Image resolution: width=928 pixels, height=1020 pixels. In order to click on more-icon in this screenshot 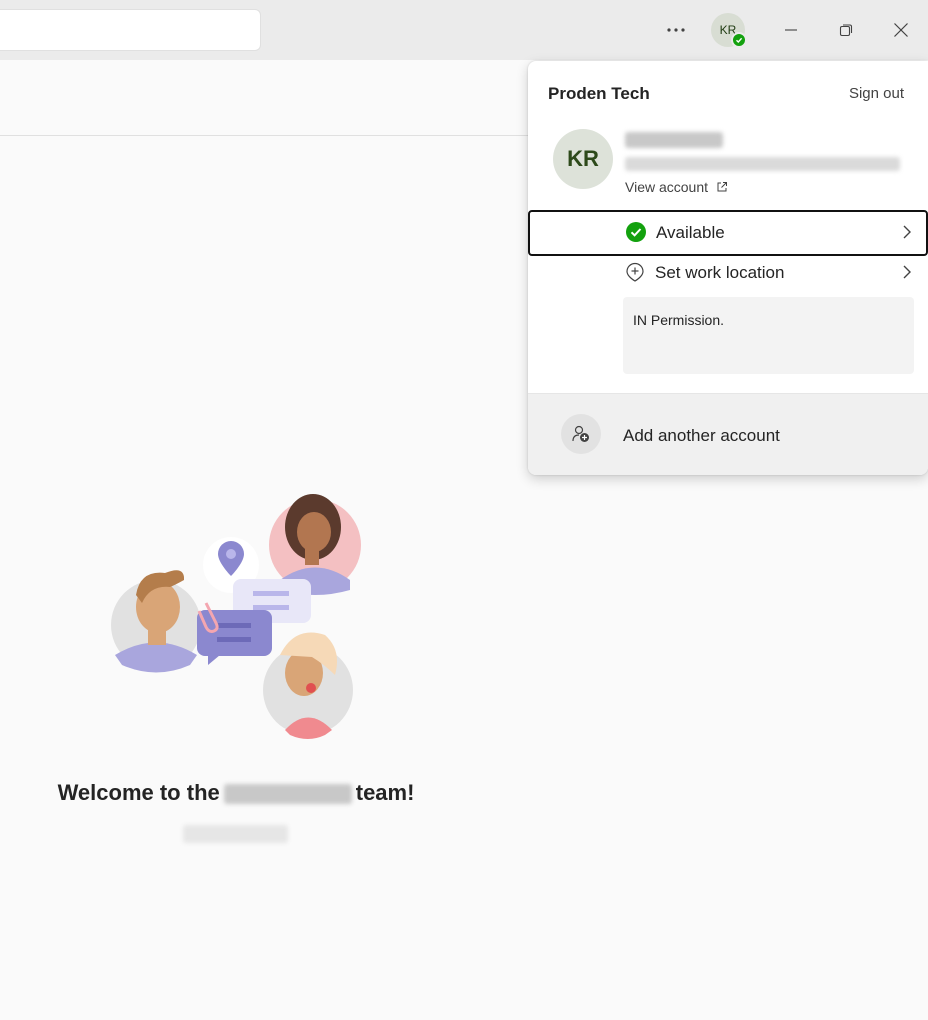, I will do `click(676, 30)`.